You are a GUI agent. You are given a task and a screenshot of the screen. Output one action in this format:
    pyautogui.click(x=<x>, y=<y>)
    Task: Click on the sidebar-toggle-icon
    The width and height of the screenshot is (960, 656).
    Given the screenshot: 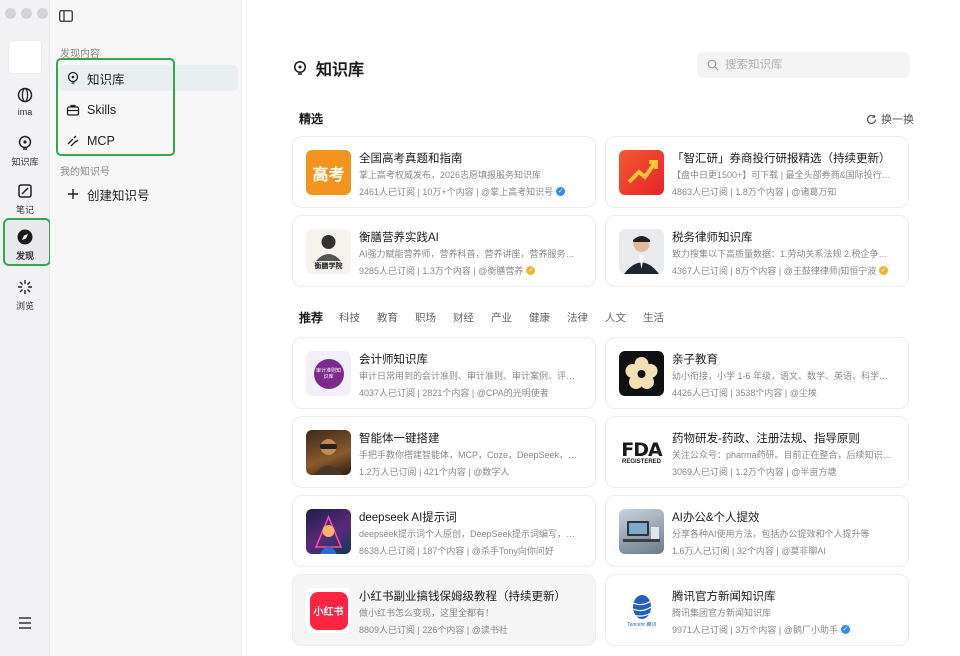 What is the action you would take?
    pyautogui.click(x=66, y=16)
    